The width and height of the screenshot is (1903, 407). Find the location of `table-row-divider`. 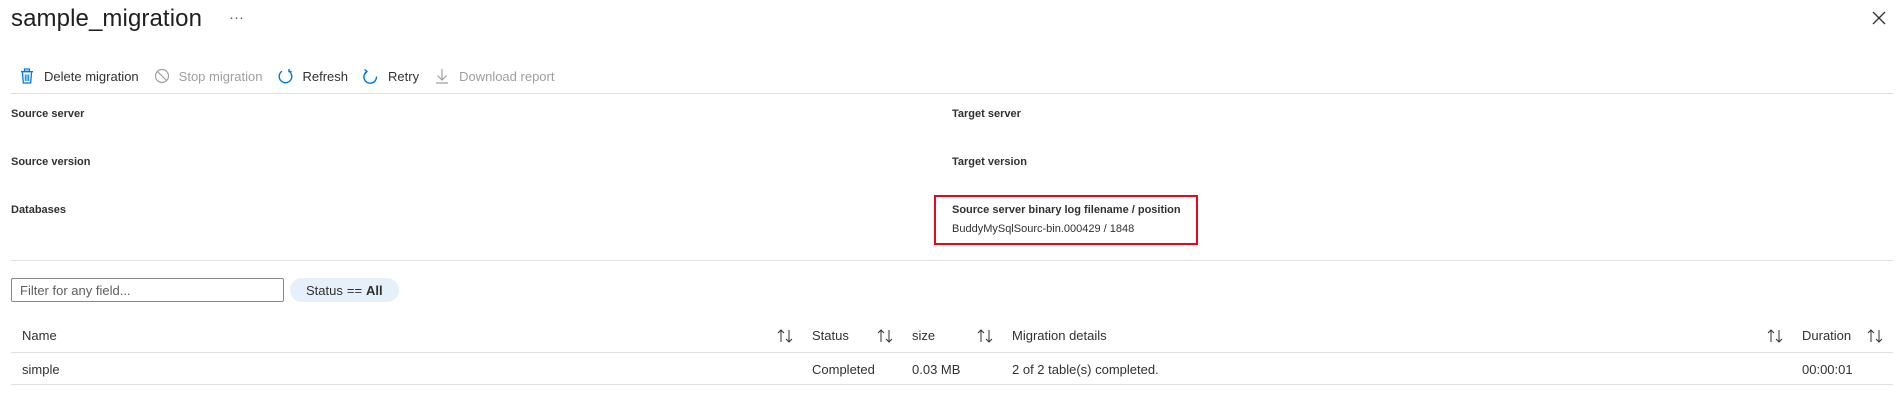

table-row-divider is located at coordinates (952, 384).